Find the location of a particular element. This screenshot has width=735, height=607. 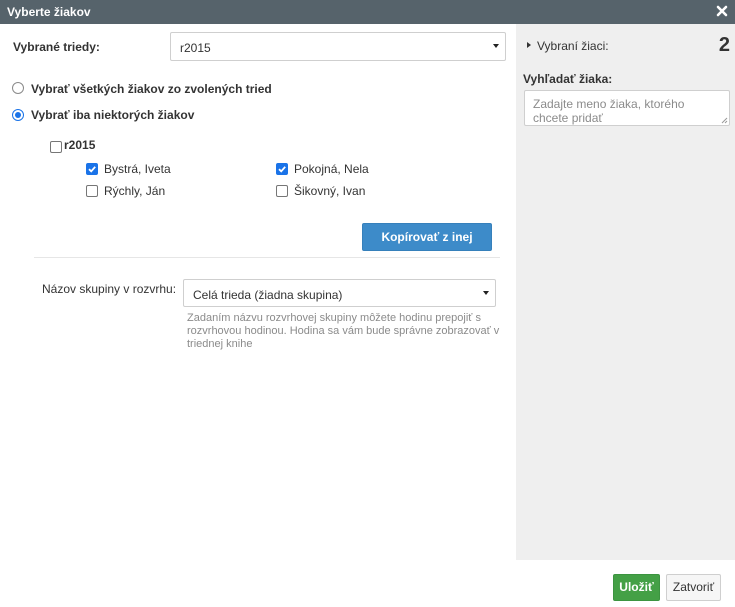

radio-some-students-label: Vybrať iba niektorých žiakov is located at coordinates (112, 115).